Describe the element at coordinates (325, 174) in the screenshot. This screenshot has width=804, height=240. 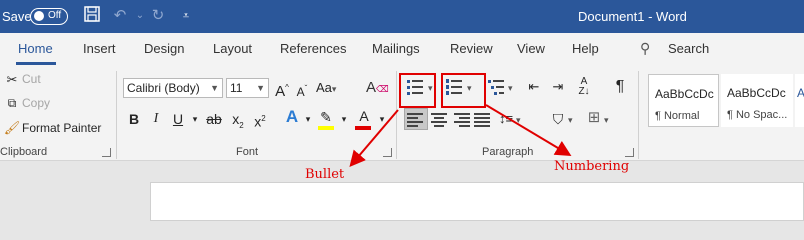
I see `bullet-annotation: Bullet` at that location.